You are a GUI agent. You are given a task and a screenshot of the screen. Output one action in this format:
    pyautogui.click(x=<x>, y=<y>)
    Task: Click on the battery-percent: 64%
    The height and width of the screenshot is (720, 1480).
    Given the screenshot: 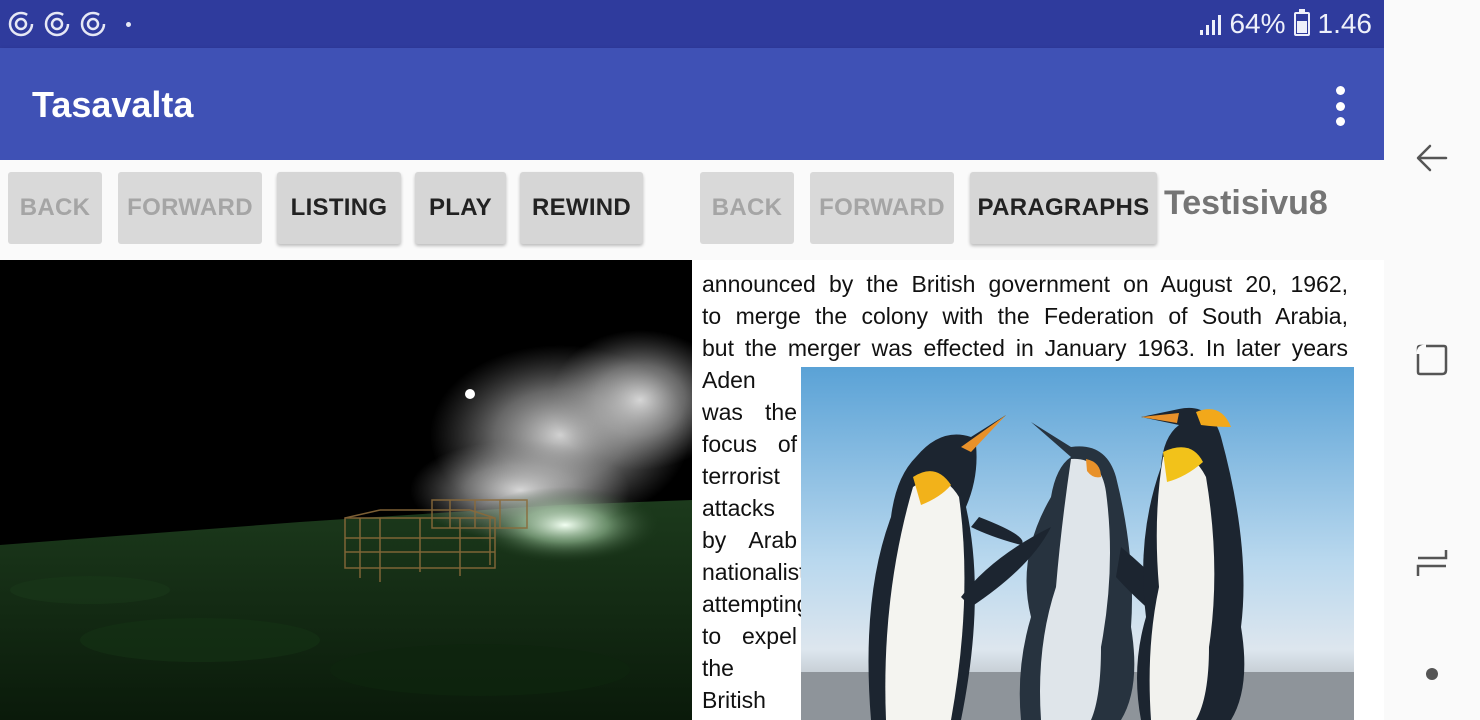 What is the action you would take?
    pyautogui.click(x=1257, y=23)
    